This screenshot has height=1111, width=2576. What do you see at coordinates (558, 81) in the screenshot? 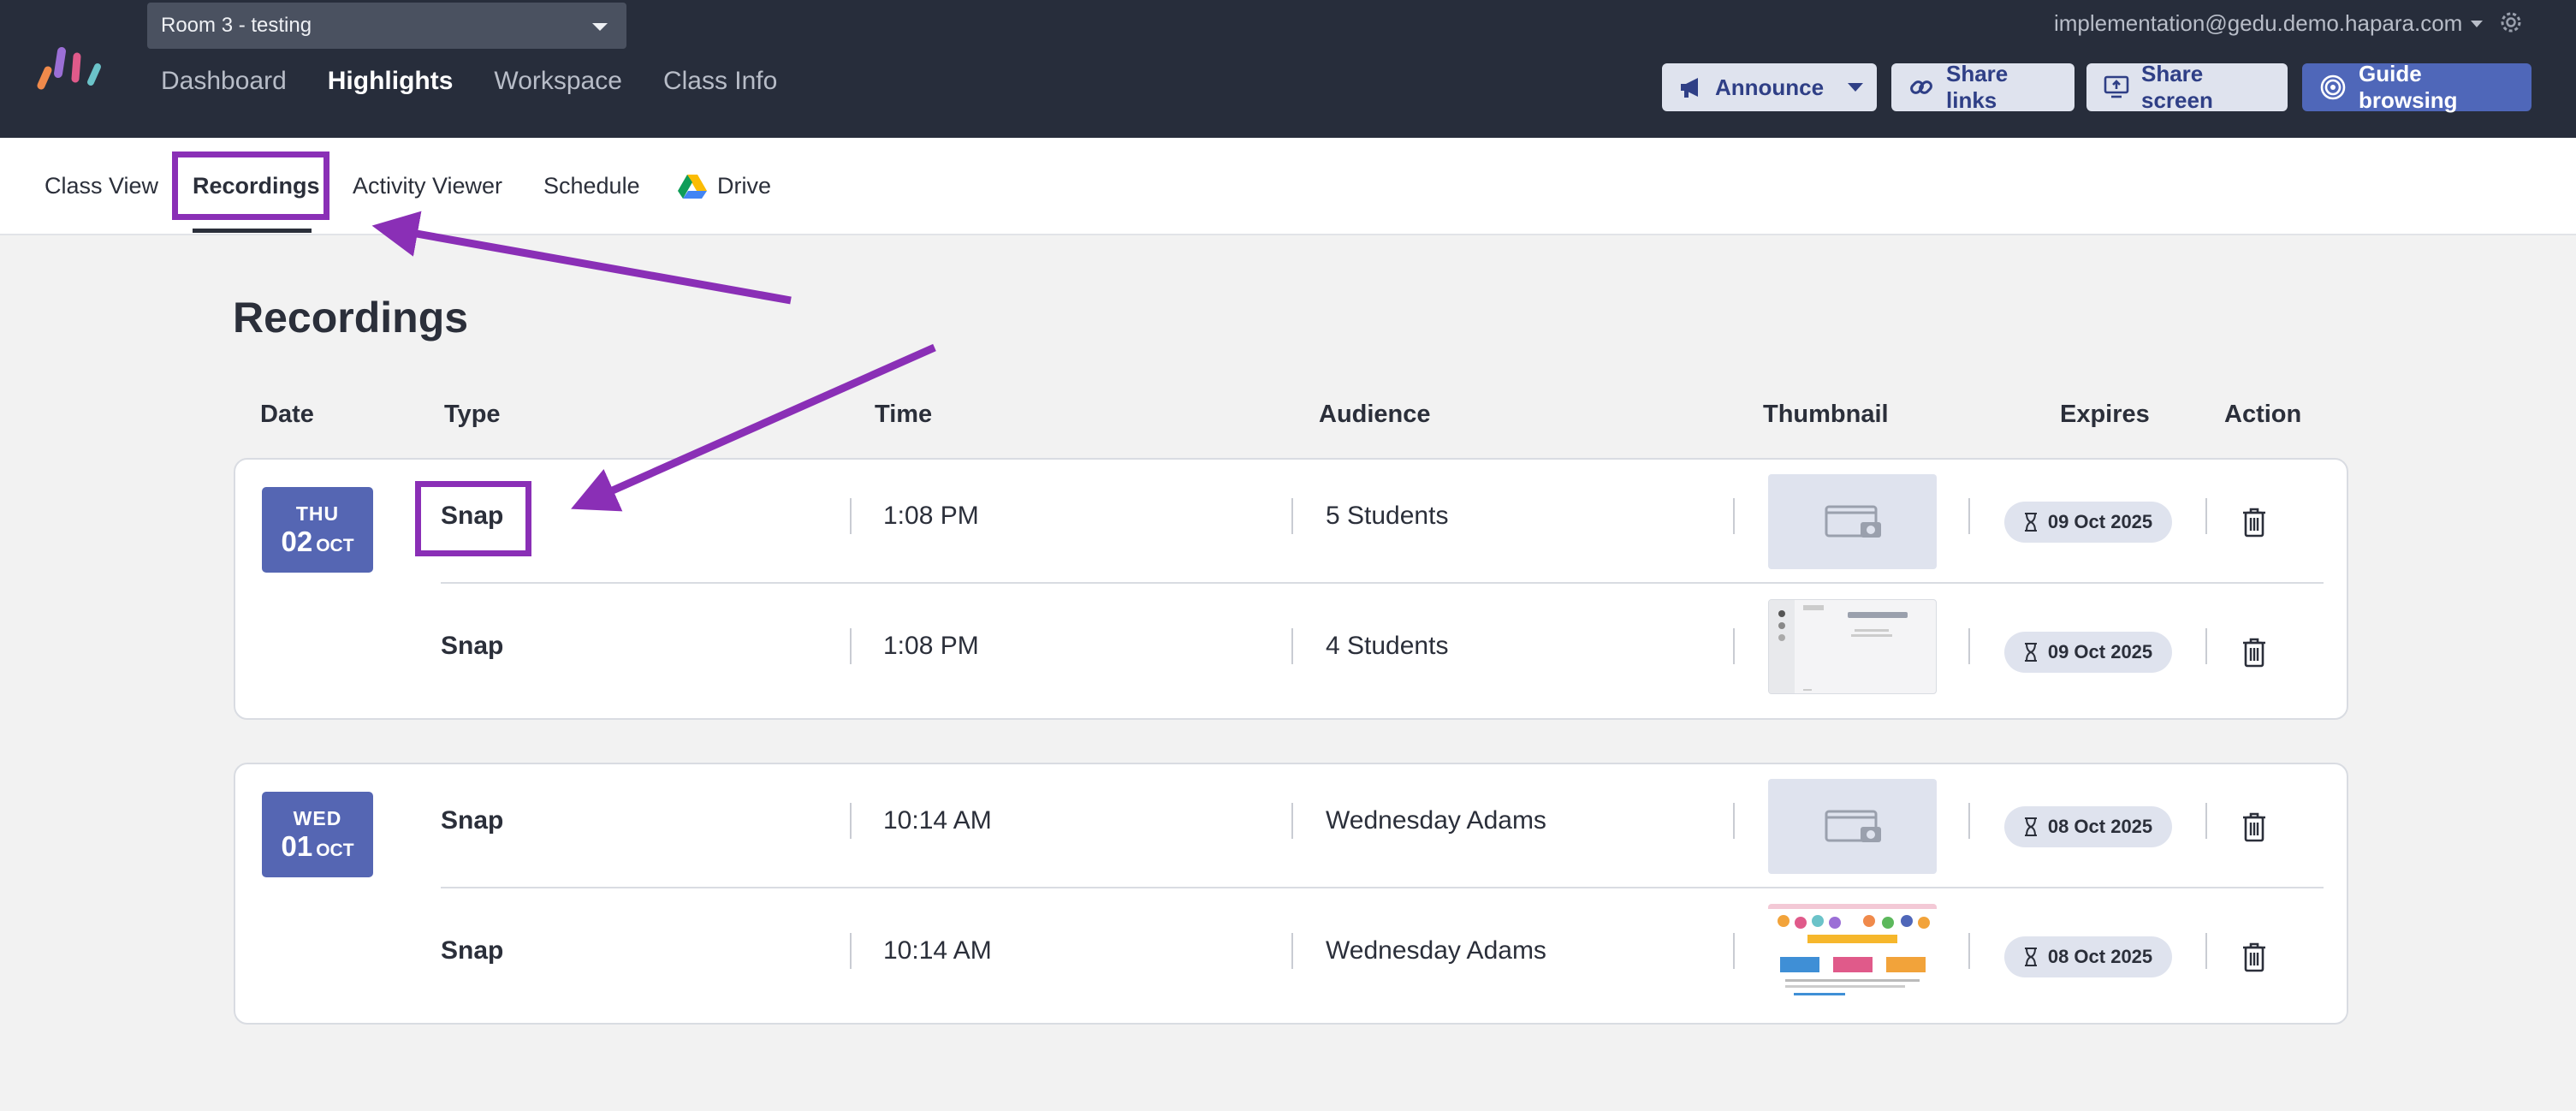
I see `nav-workspace: Workspace` at bounding box center [558, 81].